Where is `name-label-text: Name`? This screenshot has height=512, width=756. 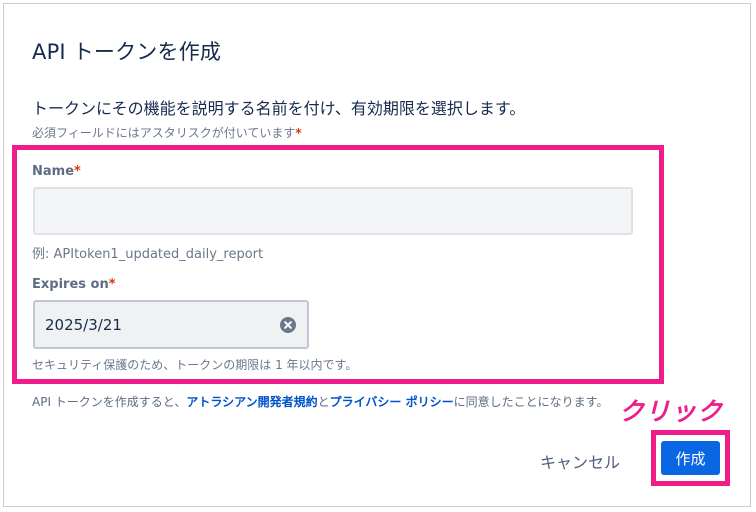 name-label-text: Name is located at coordinates (53, 171).